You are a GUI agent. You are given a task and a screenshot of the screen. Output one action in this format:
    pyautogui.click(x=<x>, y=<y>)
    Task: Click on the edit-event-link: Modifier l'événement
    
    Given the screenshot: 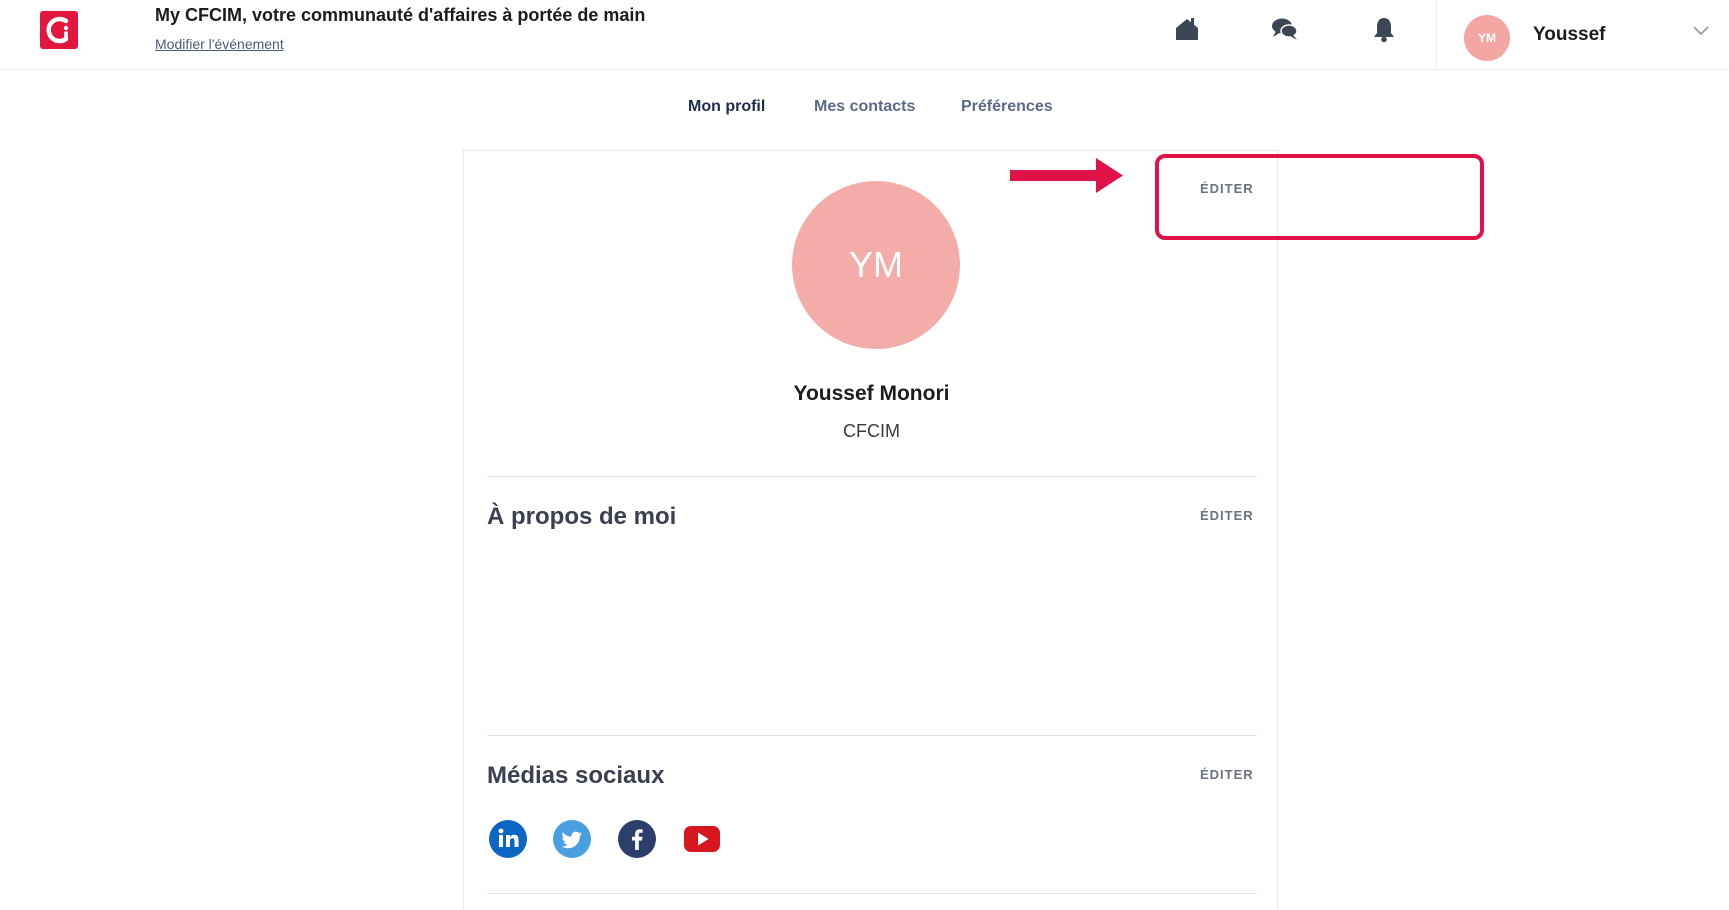 What is the action you would take?
    pyautogui.click(x=219, y=44)
    